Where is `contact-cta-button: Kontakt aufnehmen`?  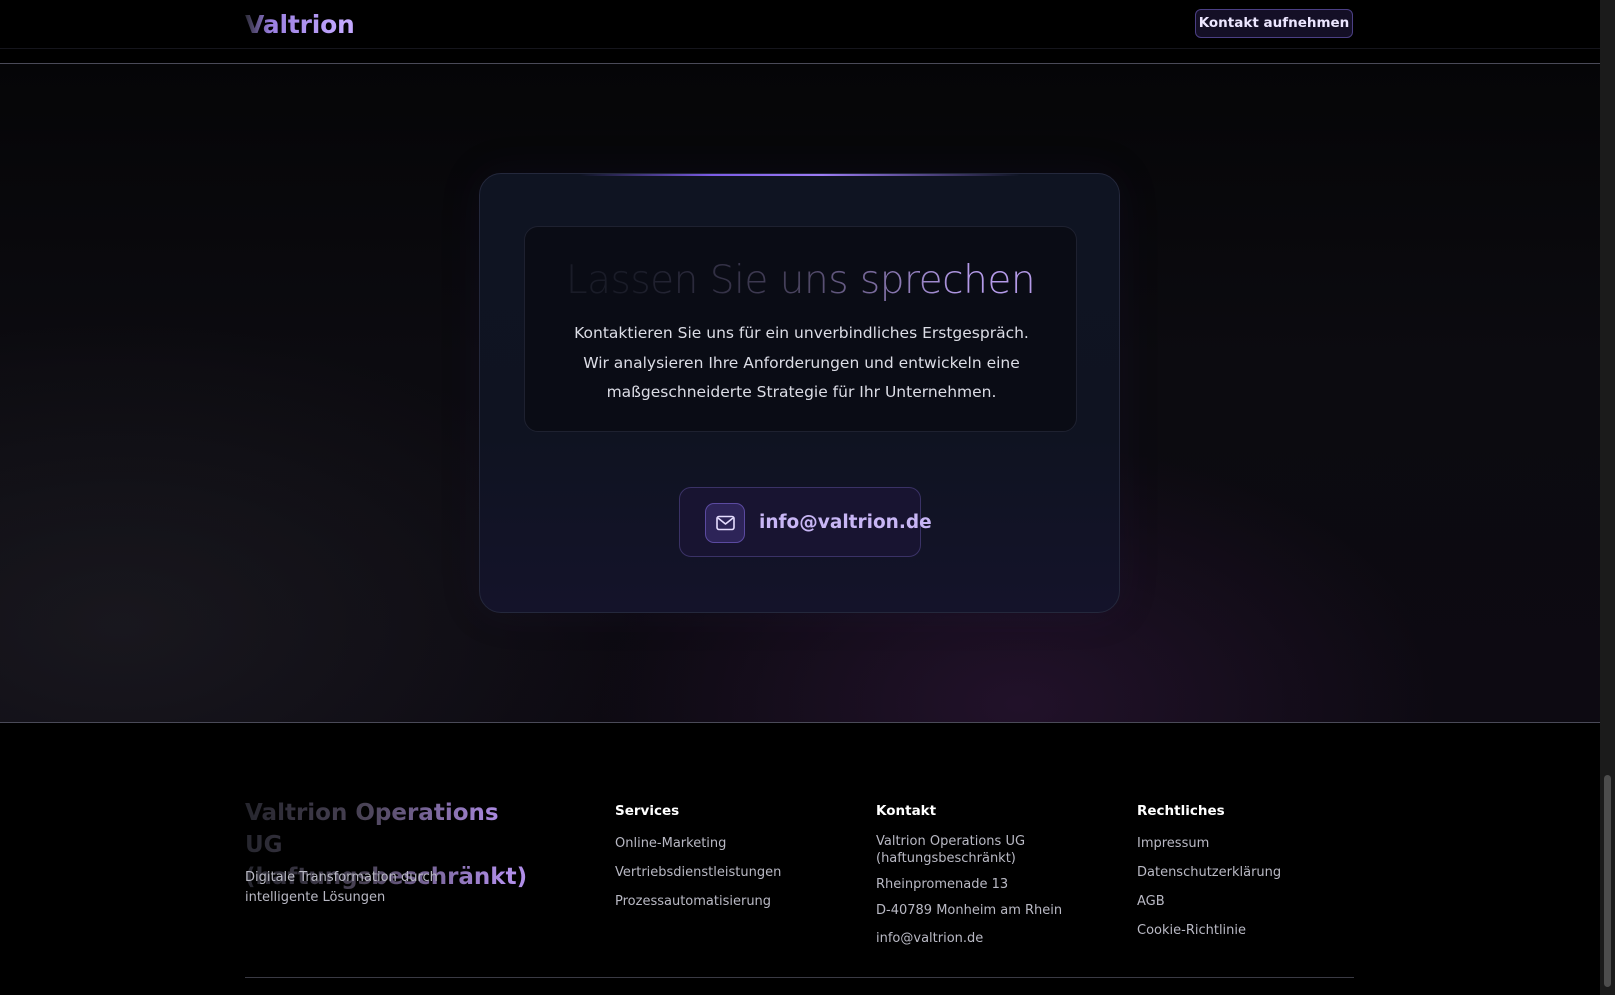 contact-cta-button: Kontakt aufnehmen is located at coordinates (1274, 23).